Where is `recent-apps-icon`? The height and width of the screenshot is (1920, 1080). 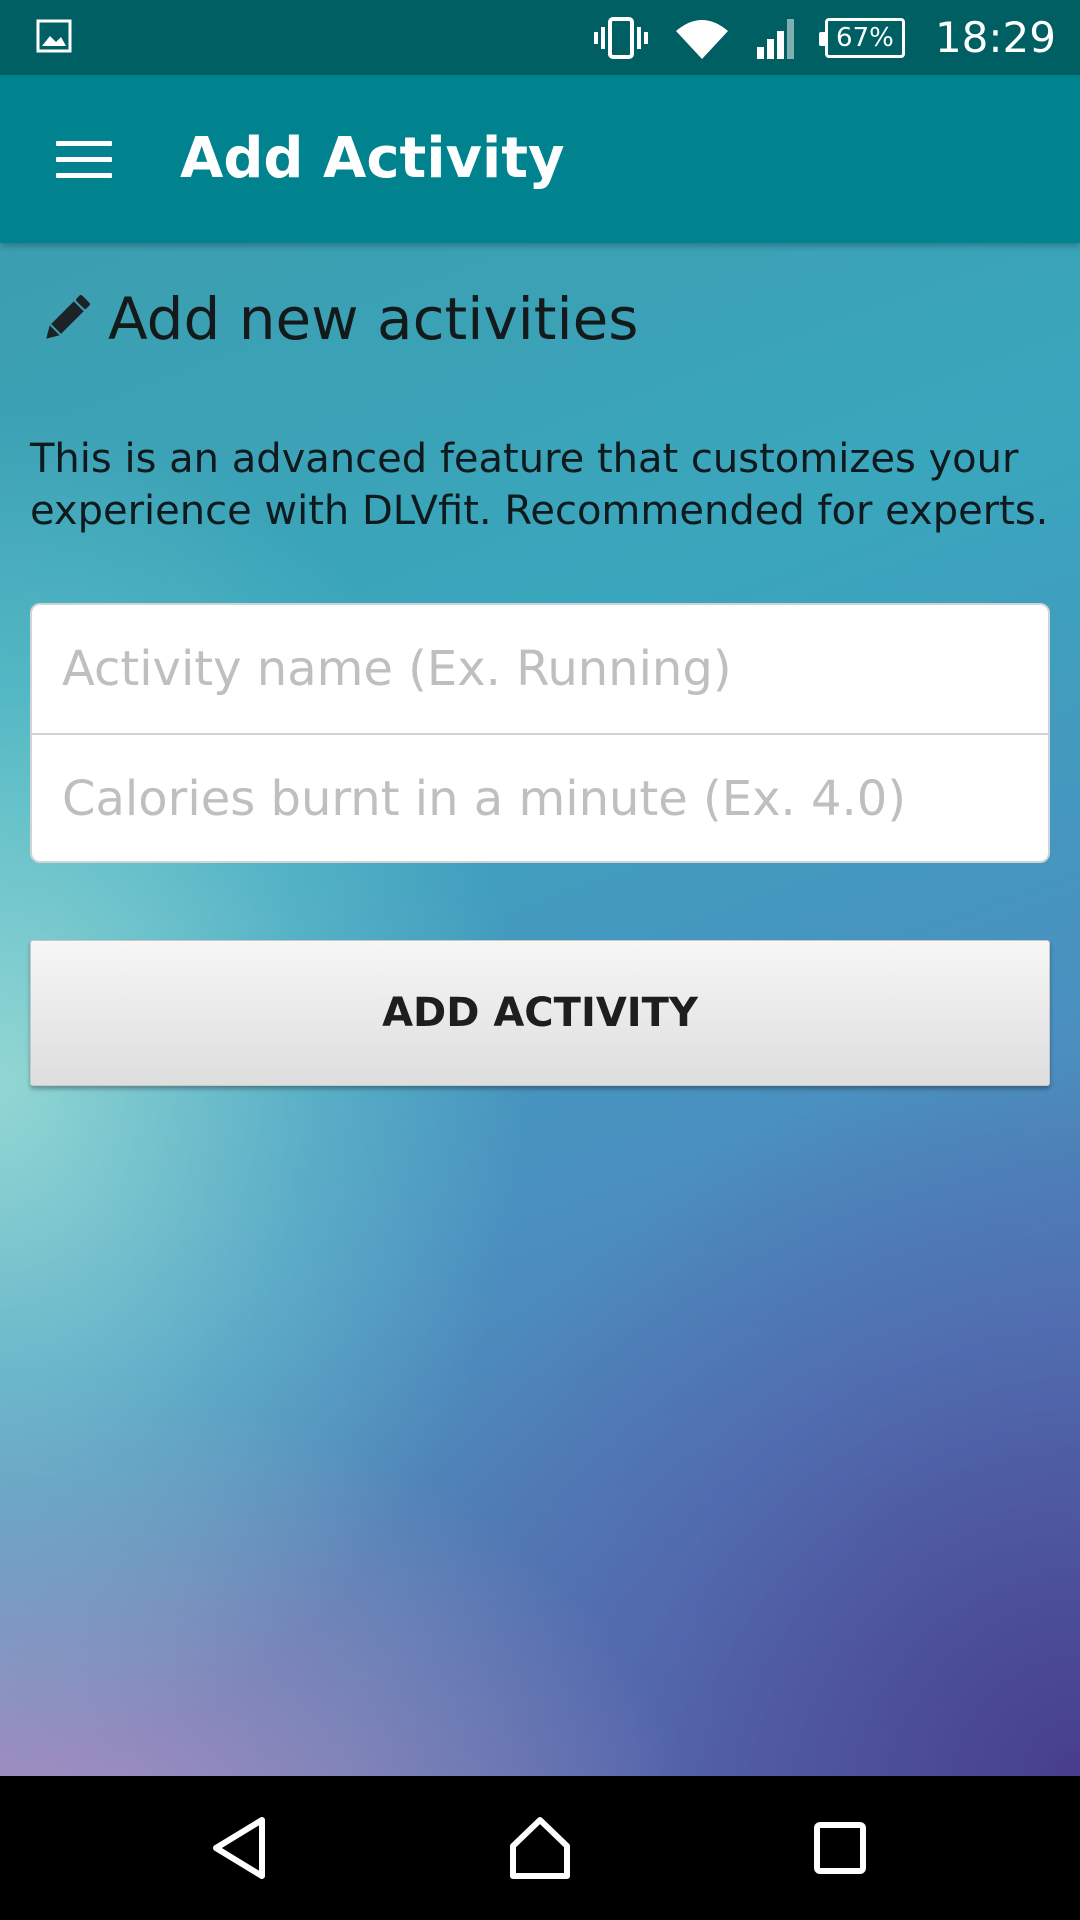
recent-apps-icon is located at coordinates (840, 1848).